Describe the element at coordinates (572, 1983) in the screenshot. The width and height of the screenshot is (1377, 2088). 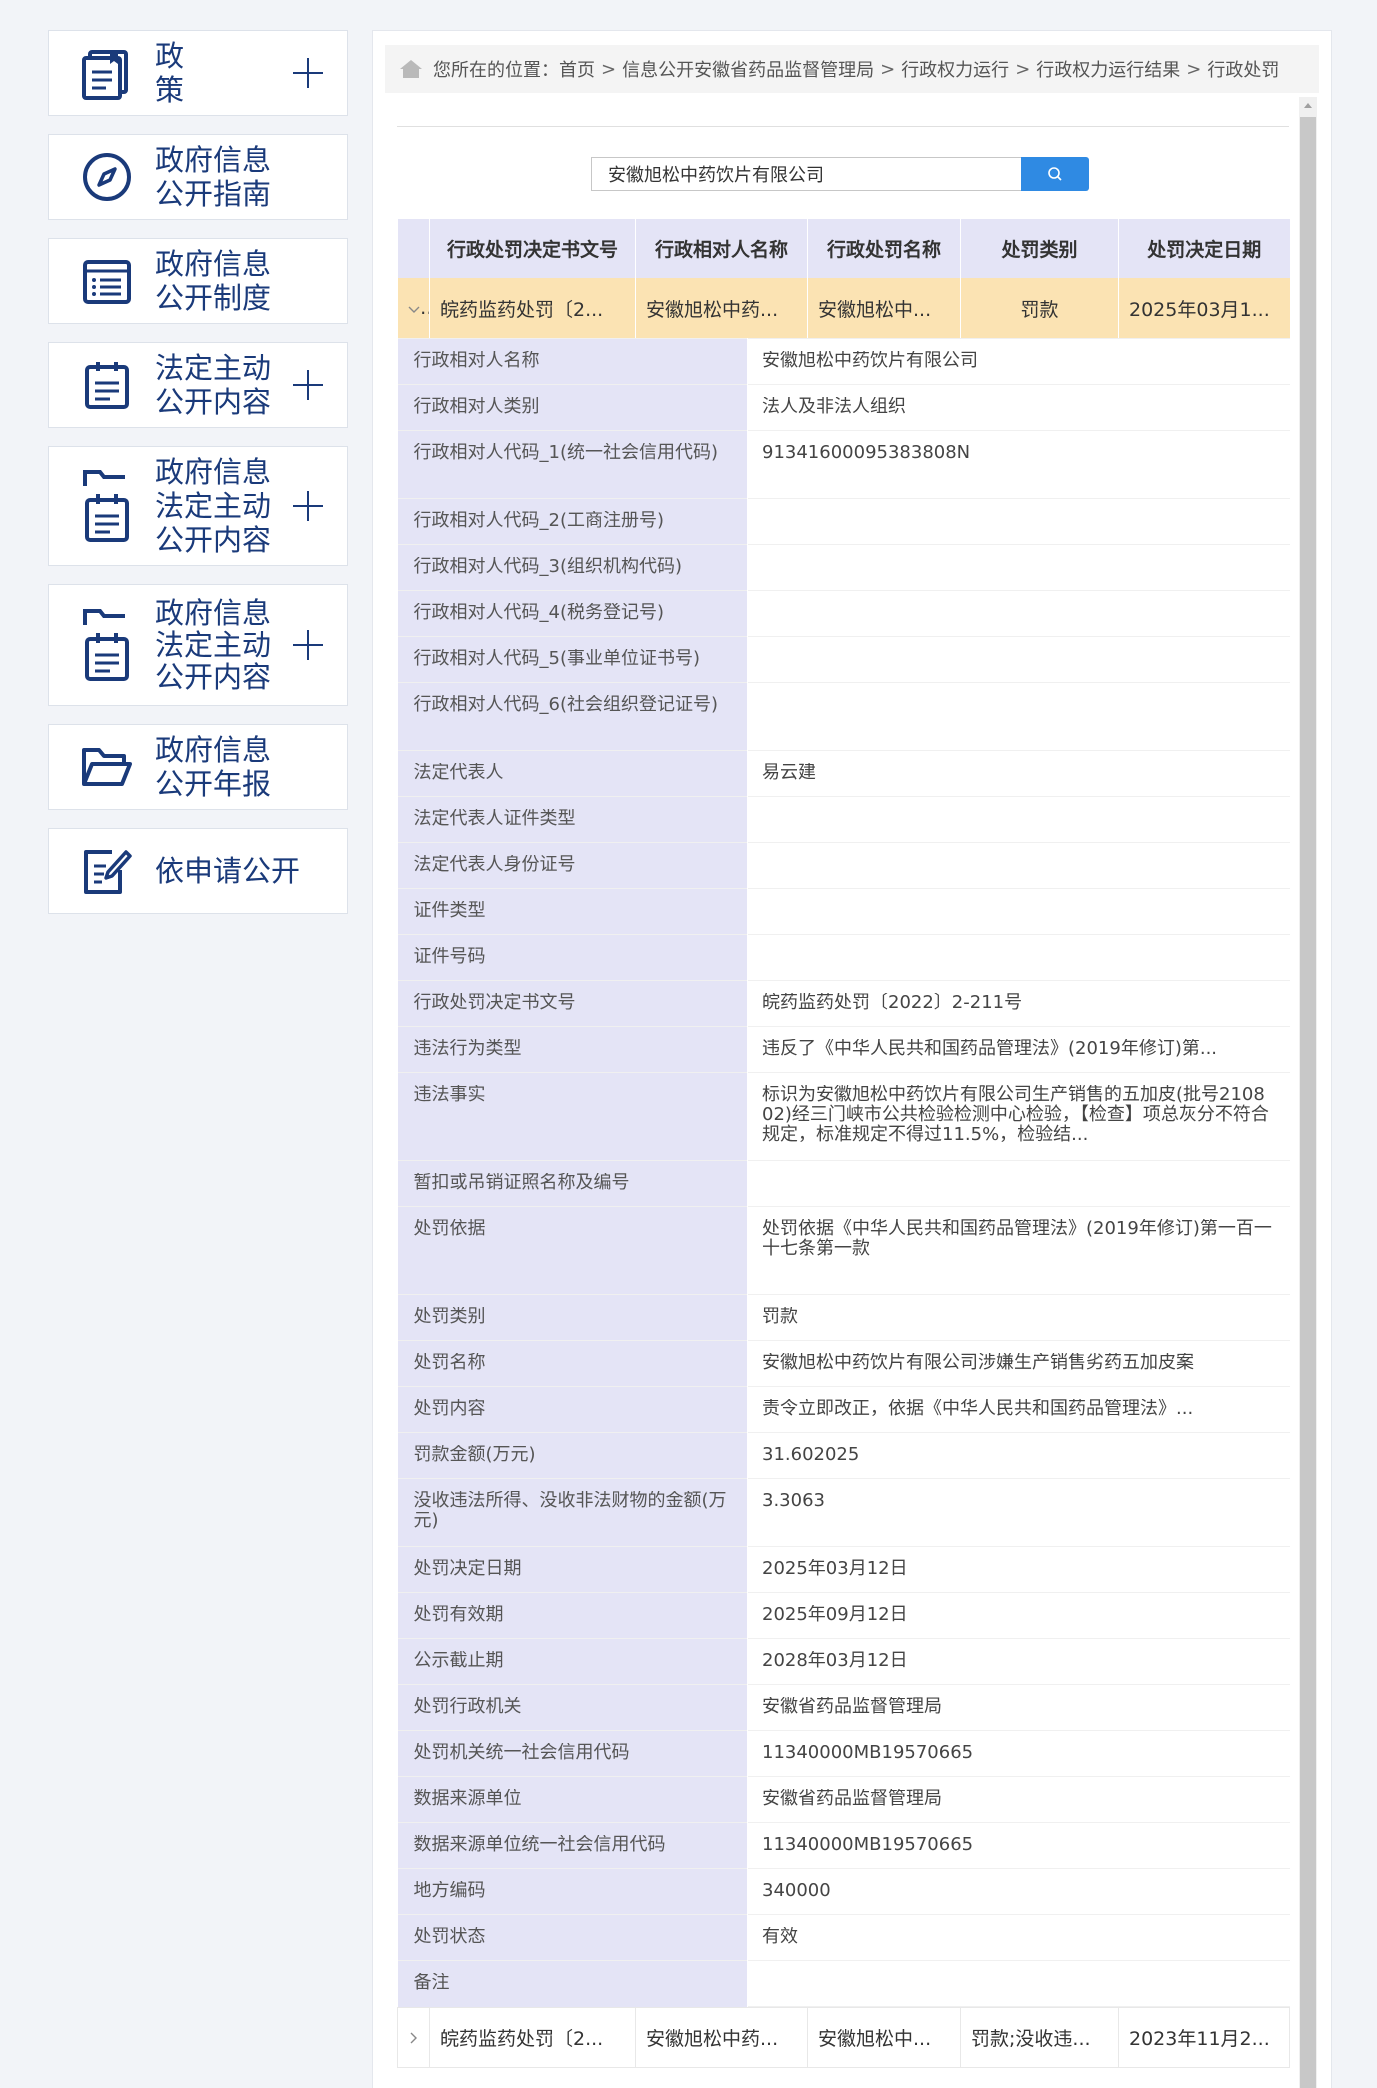
I see `detail-key: 备注` at that location.